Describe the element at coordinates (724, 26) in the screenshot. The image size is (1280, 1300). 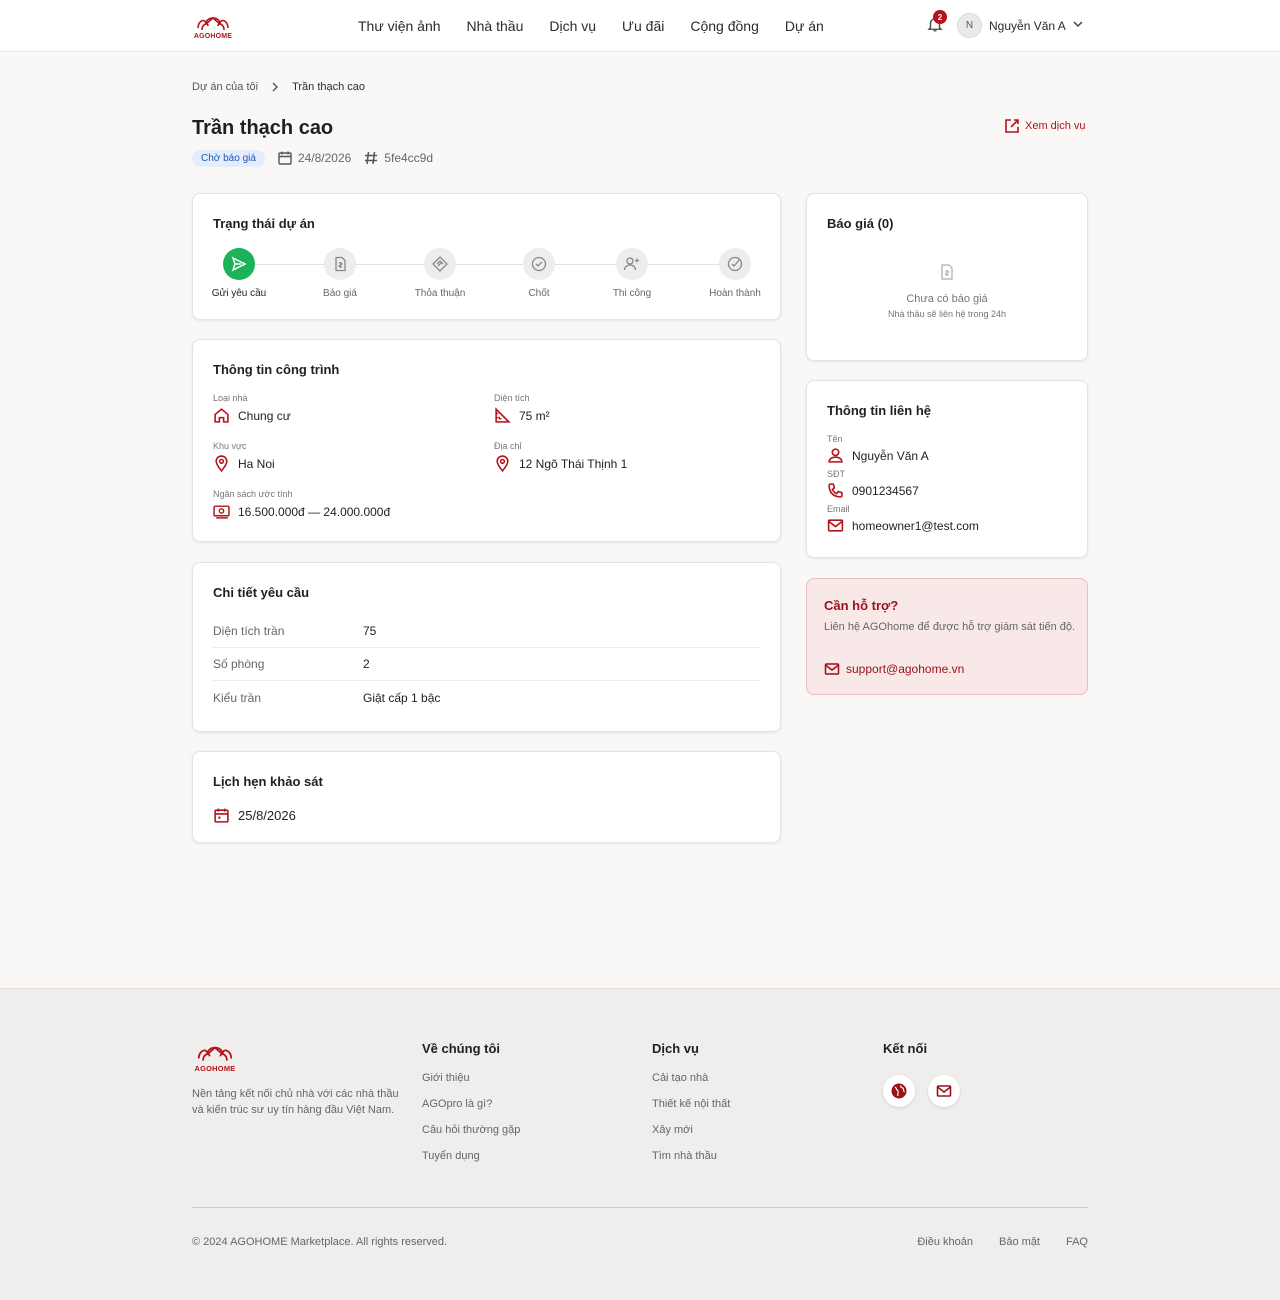
I see `nav-item-community: Cộng đồng` at that location.